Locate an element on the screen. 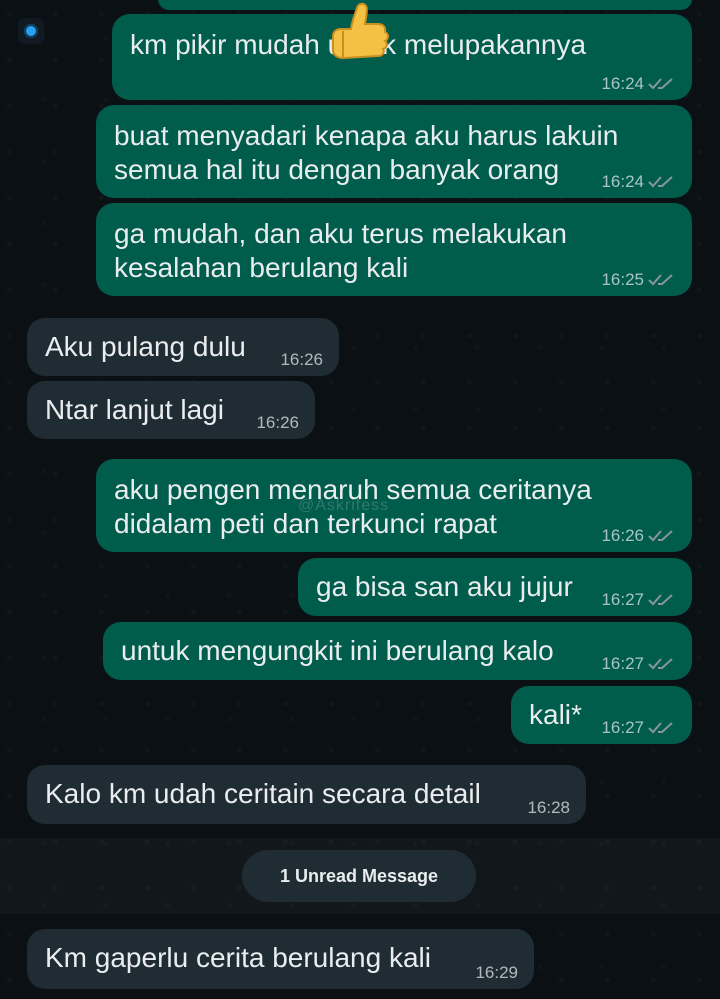 The image size is (720, 999). message-meta: 16:28 is located at coordinates (548, 808).